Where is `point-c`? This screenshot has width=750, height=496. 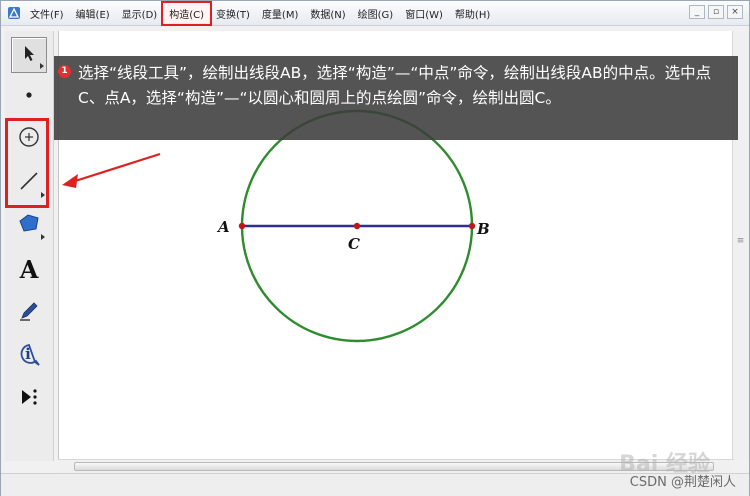
point-c is located at coordinates (357, 226).